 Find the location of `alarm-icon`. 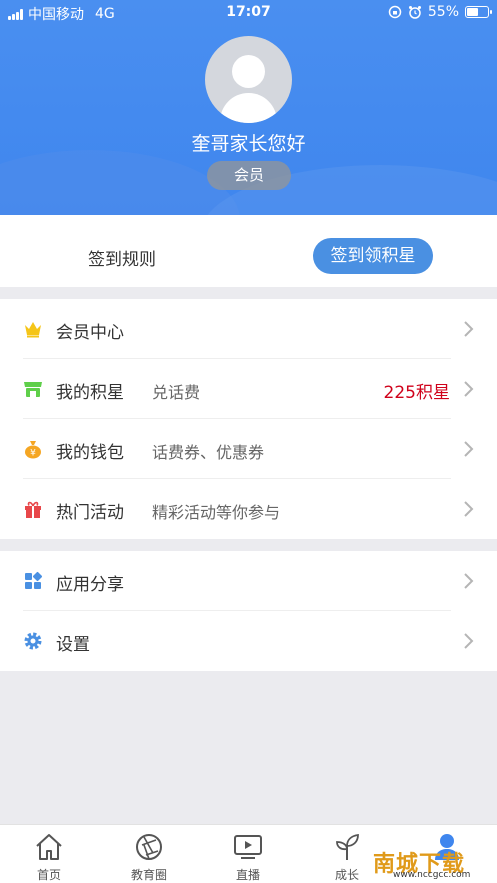

alarm-icon is located at coordinates (414, 12).